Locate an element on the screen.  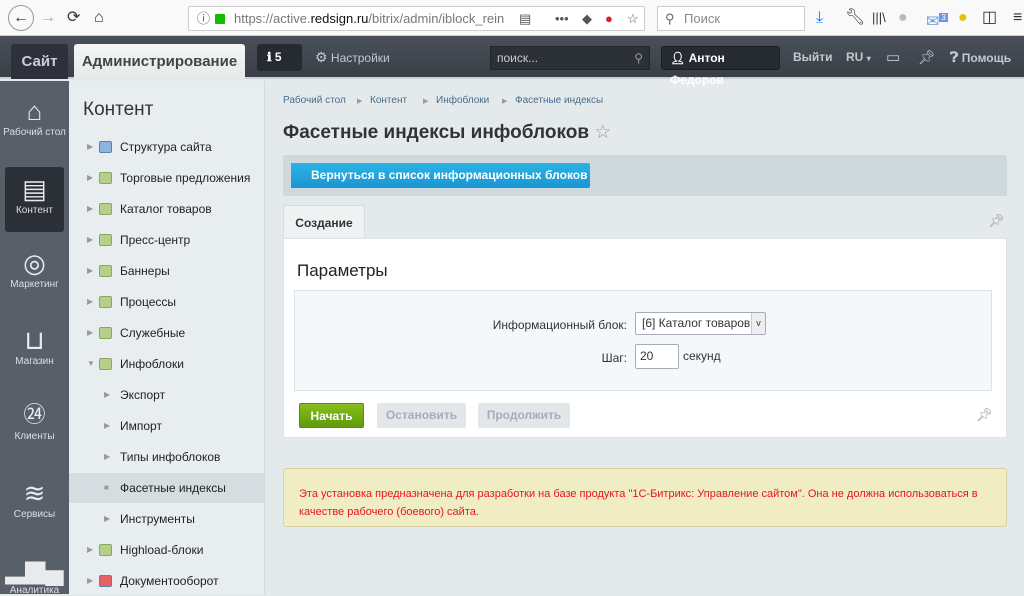
step-input: 20 is located at coordinates (657, 356).